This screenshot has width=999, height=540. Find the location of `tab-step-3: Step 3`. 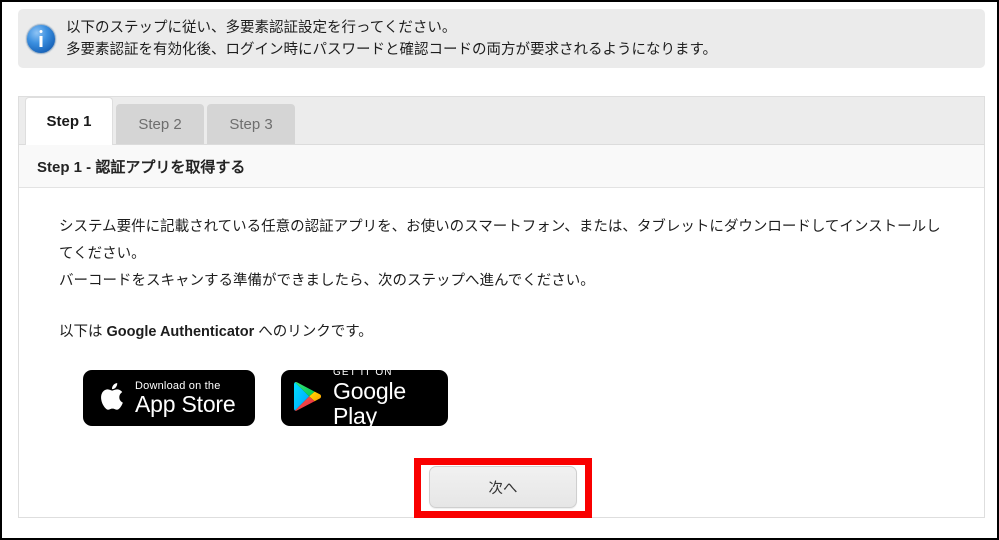

tab-step-3: Step 3 is located at coordinates (251, 124).